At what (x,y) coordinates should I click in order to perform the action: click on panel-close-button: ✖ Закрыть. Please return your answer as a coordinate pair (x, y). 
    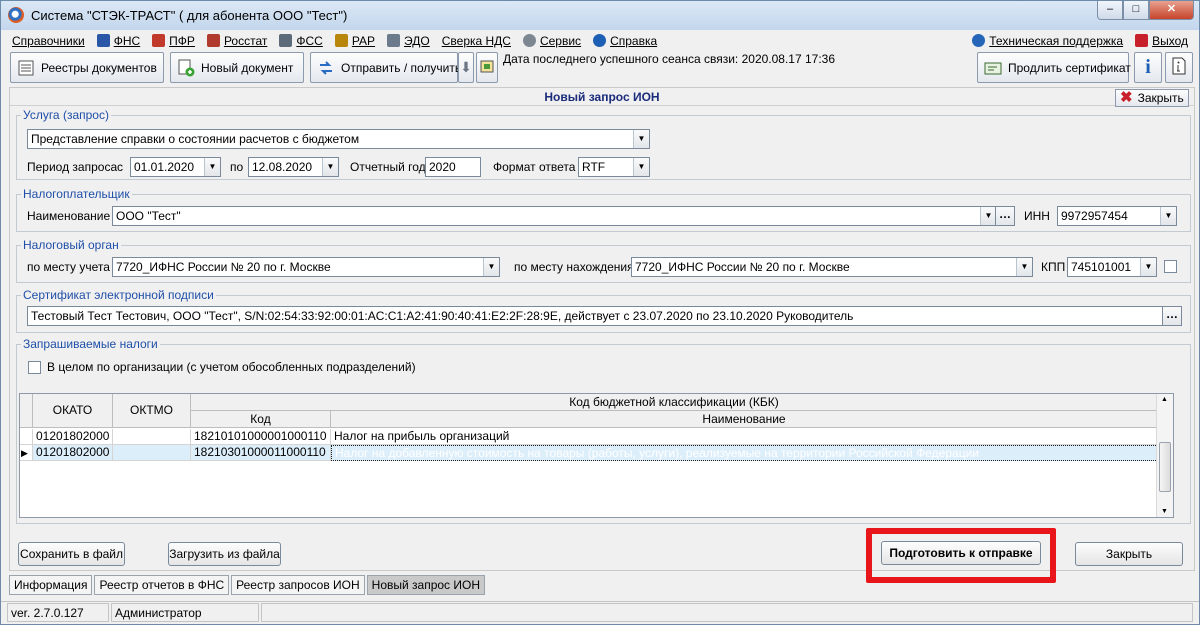
    Looking at the image, I should click on (1152, 98).